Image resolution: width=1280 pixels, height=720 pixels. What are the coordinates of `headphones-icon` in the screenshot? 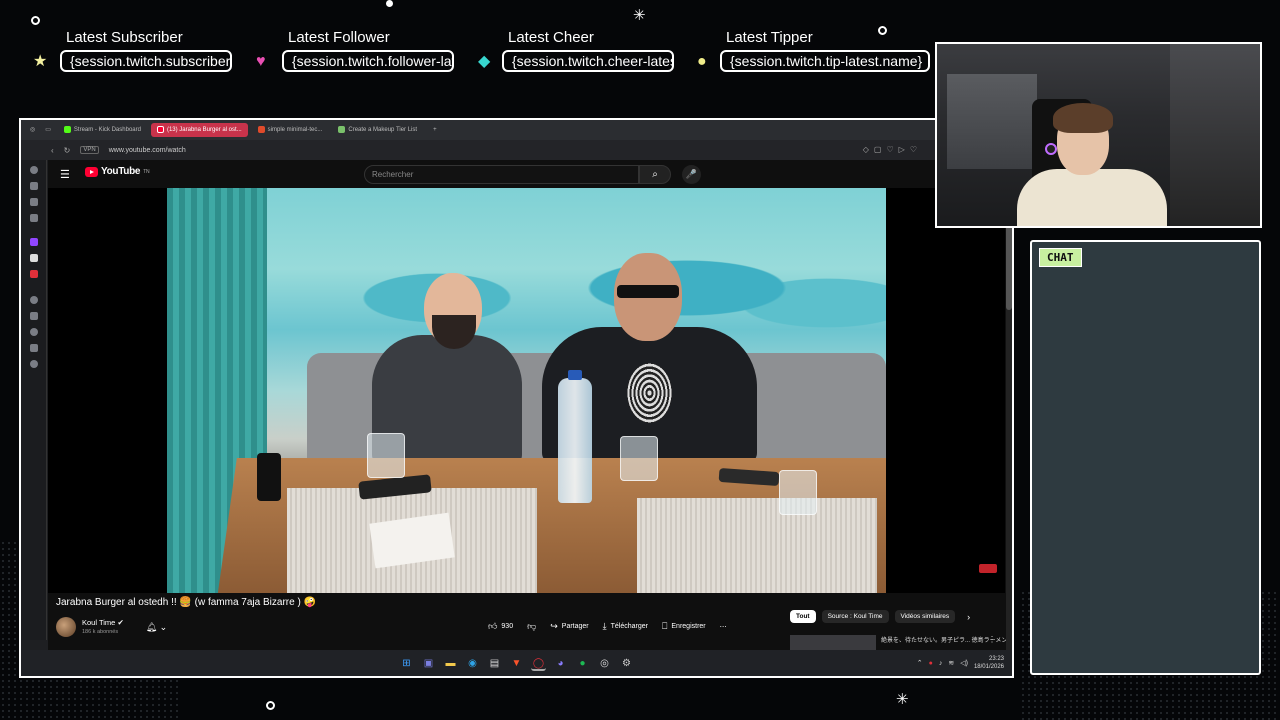 It's located at (1051, 149).